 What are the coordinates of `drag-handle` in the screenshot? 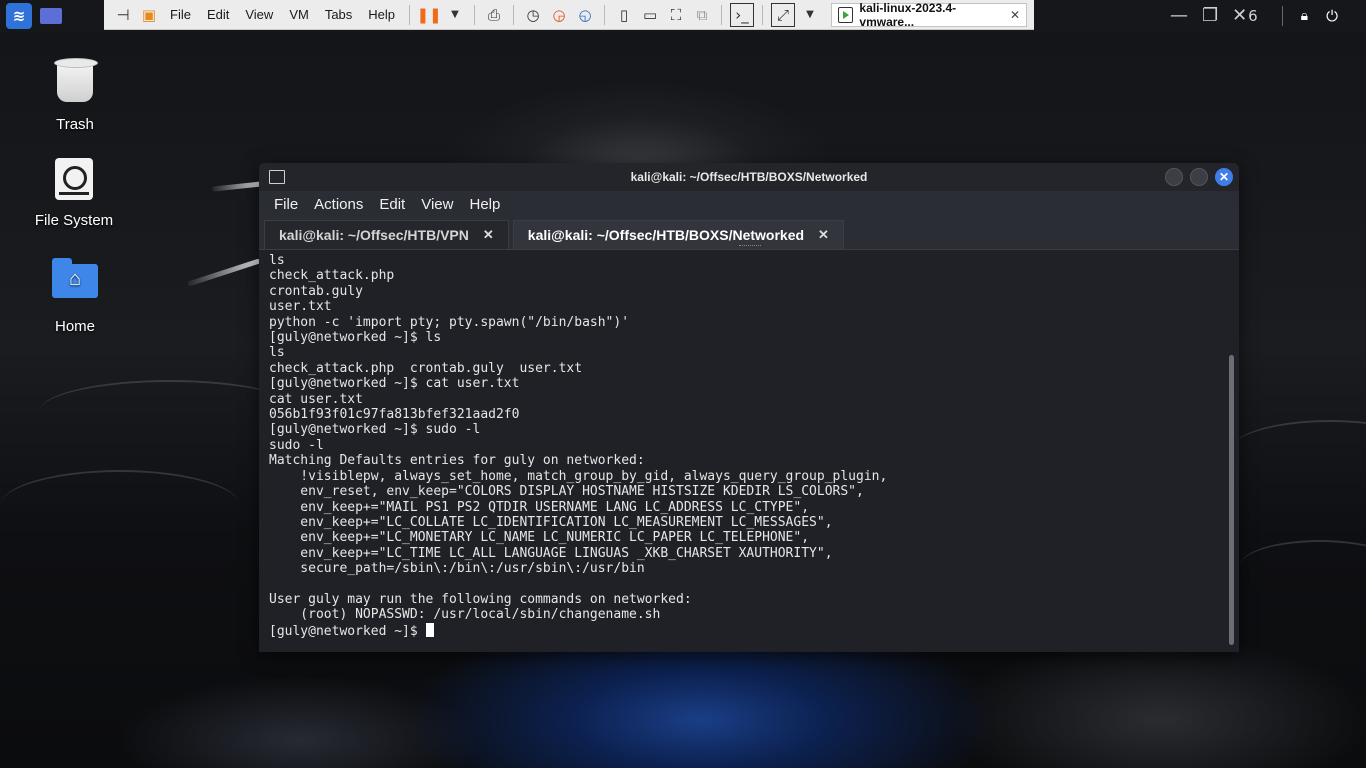 It's located at (750, 246).